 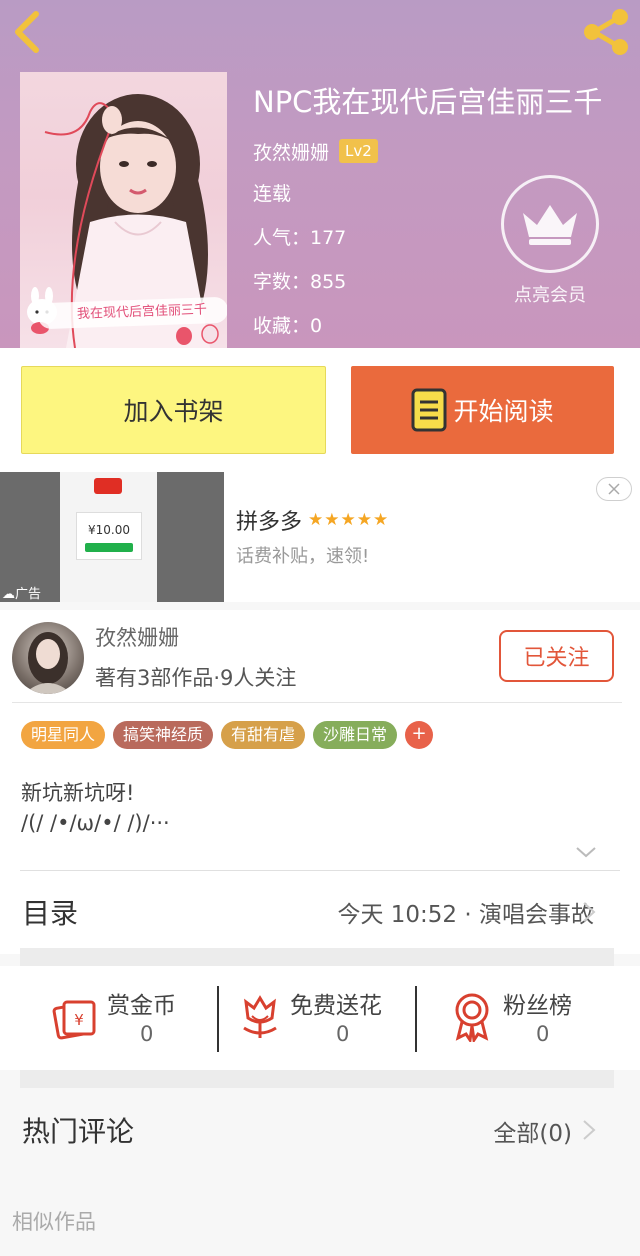 I want to click on tag-item: 有甜有虐, so click(x=263, y=735).